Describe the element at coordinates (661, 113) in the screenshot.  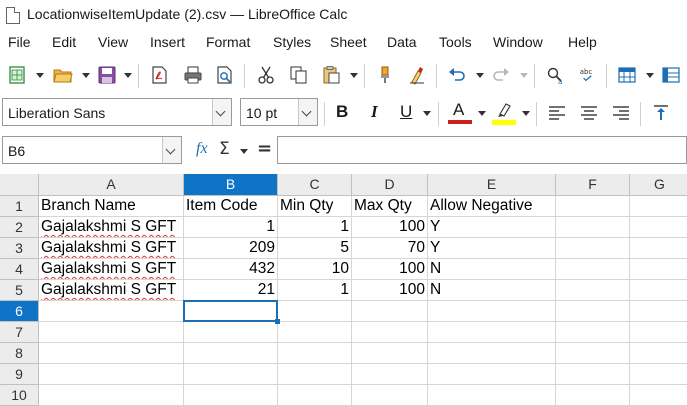
I see `align-top-icon` at that location.